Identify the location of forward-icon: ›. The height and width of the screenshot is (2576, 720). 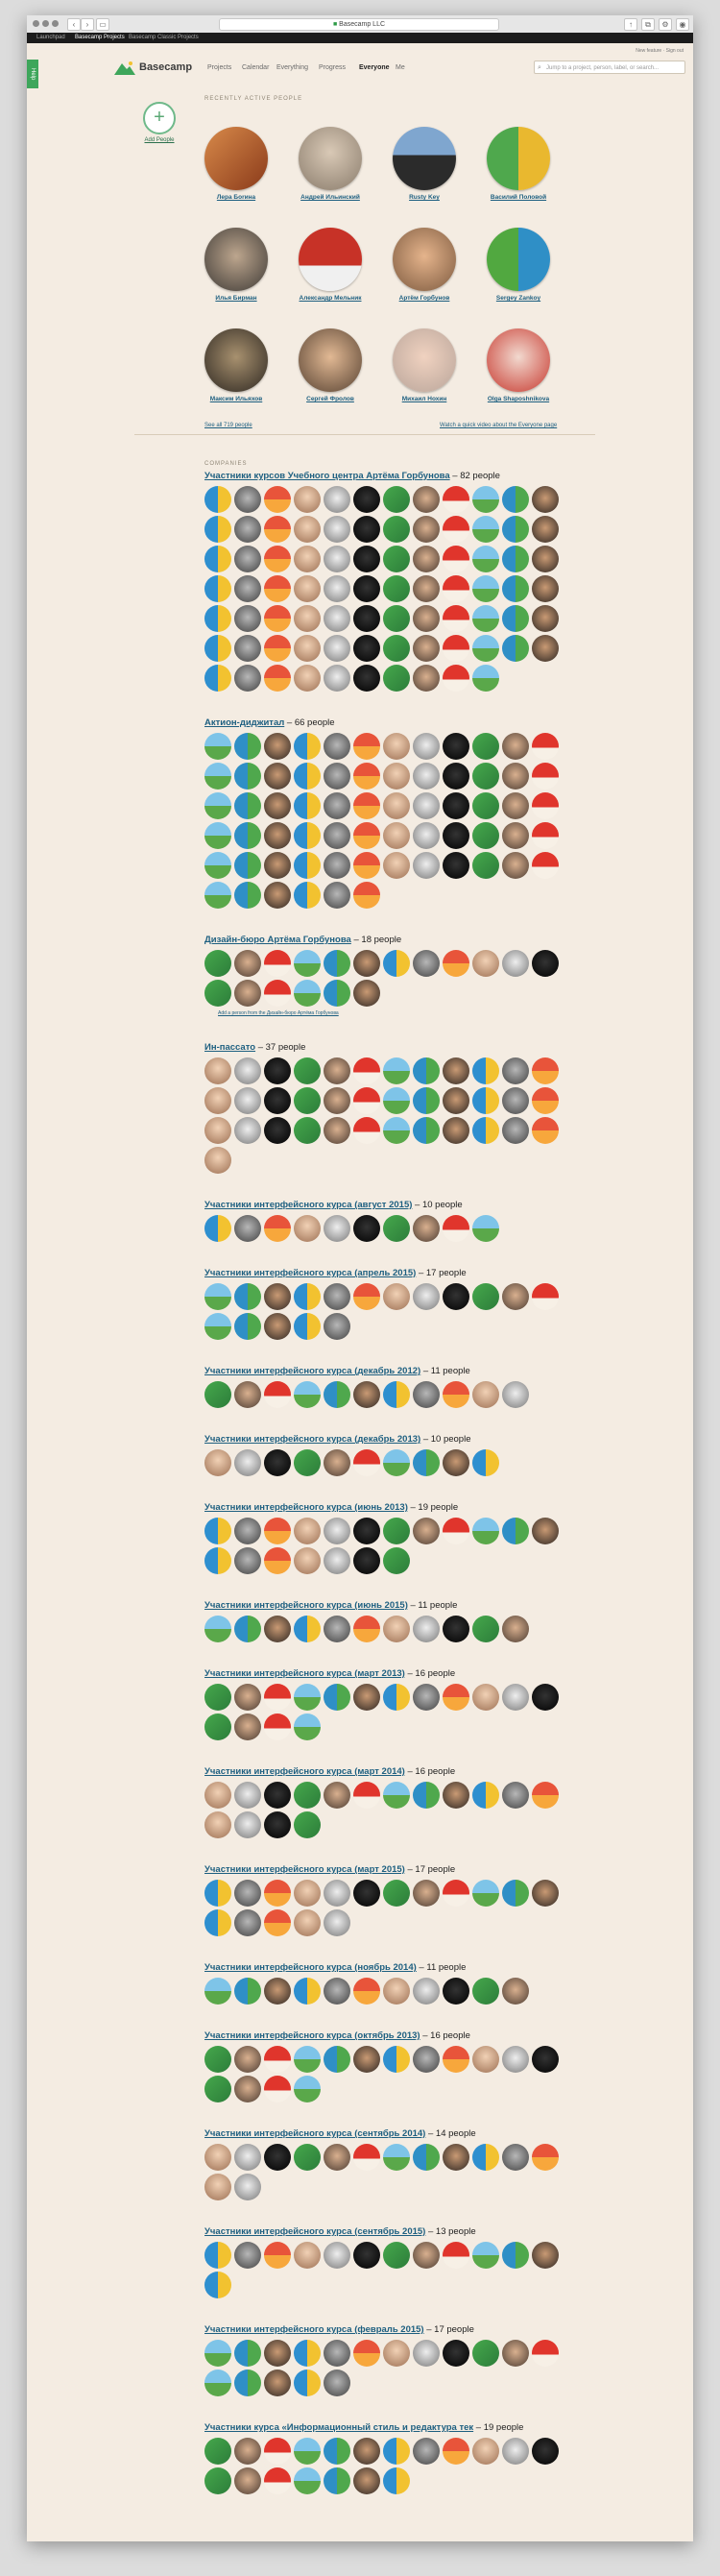
(87, 24).